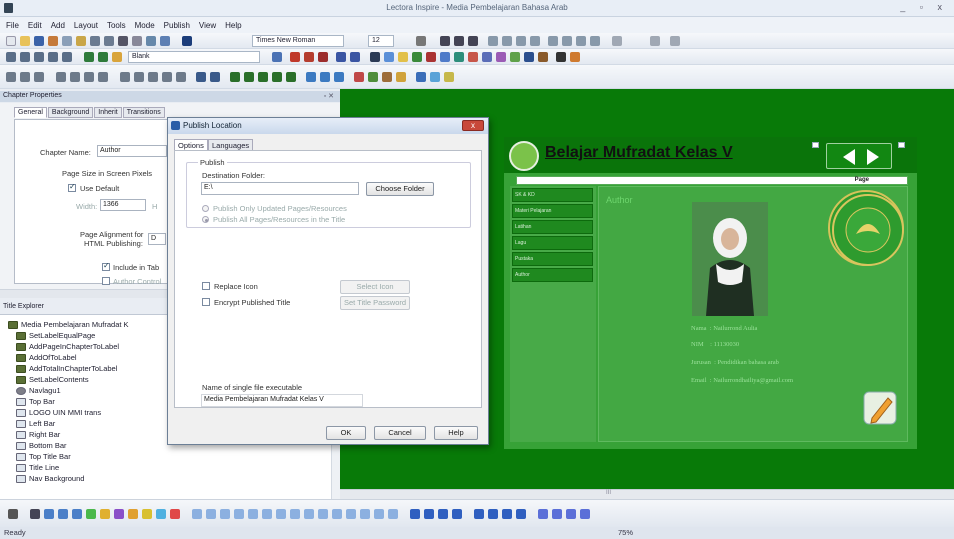 This screenshot has width=954, height=539. What do you see at coordinates (815, 145) in the screenshot?
I see `minimize-icon` at bounding box center [815, 145].